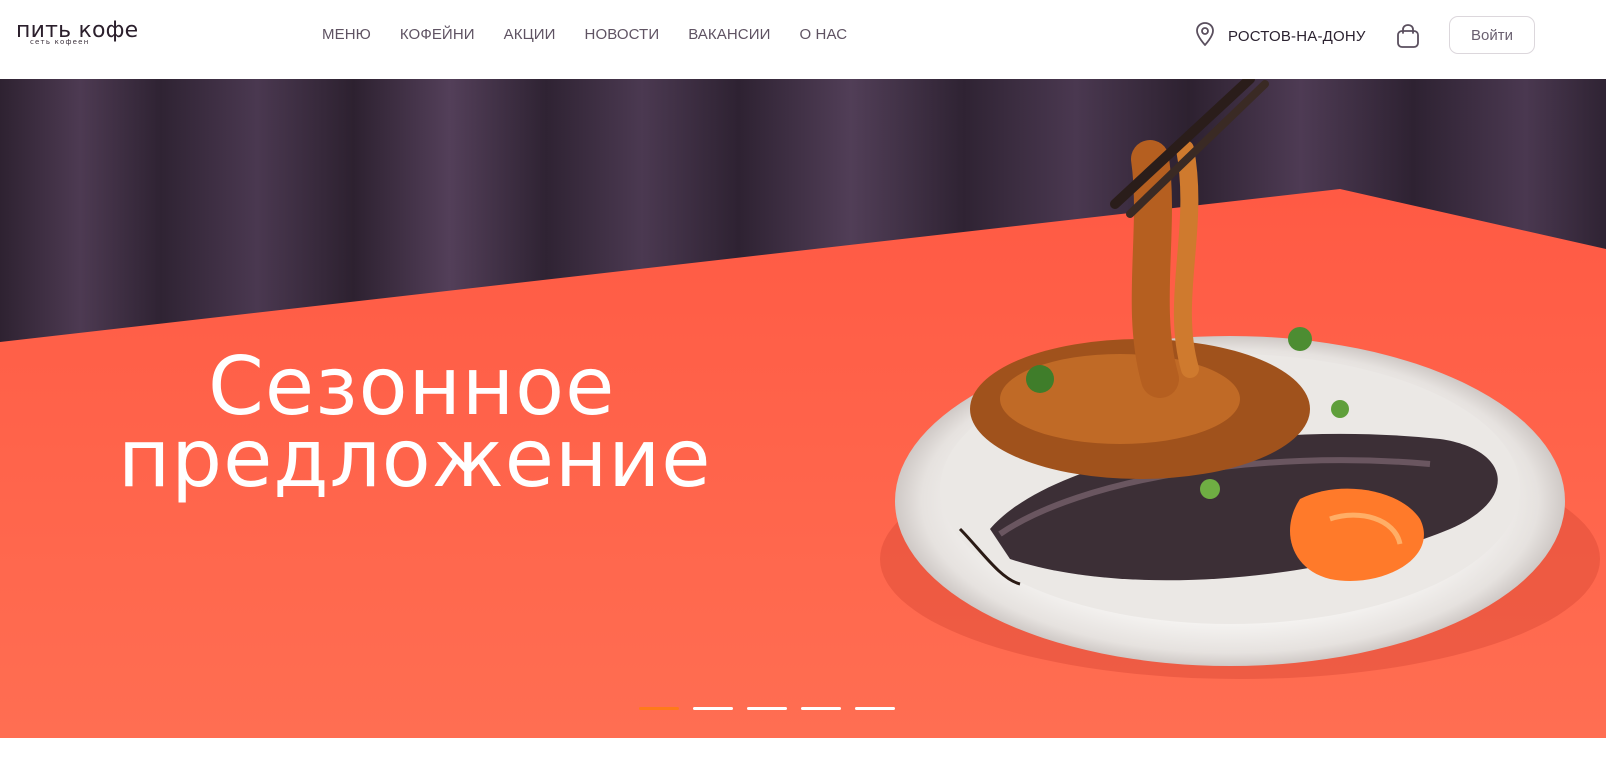 The image size is (1606, 780). Describe the element at coordinates (824, 35) in the screenshot. I see `nav-item-about: О НАС` at that location.